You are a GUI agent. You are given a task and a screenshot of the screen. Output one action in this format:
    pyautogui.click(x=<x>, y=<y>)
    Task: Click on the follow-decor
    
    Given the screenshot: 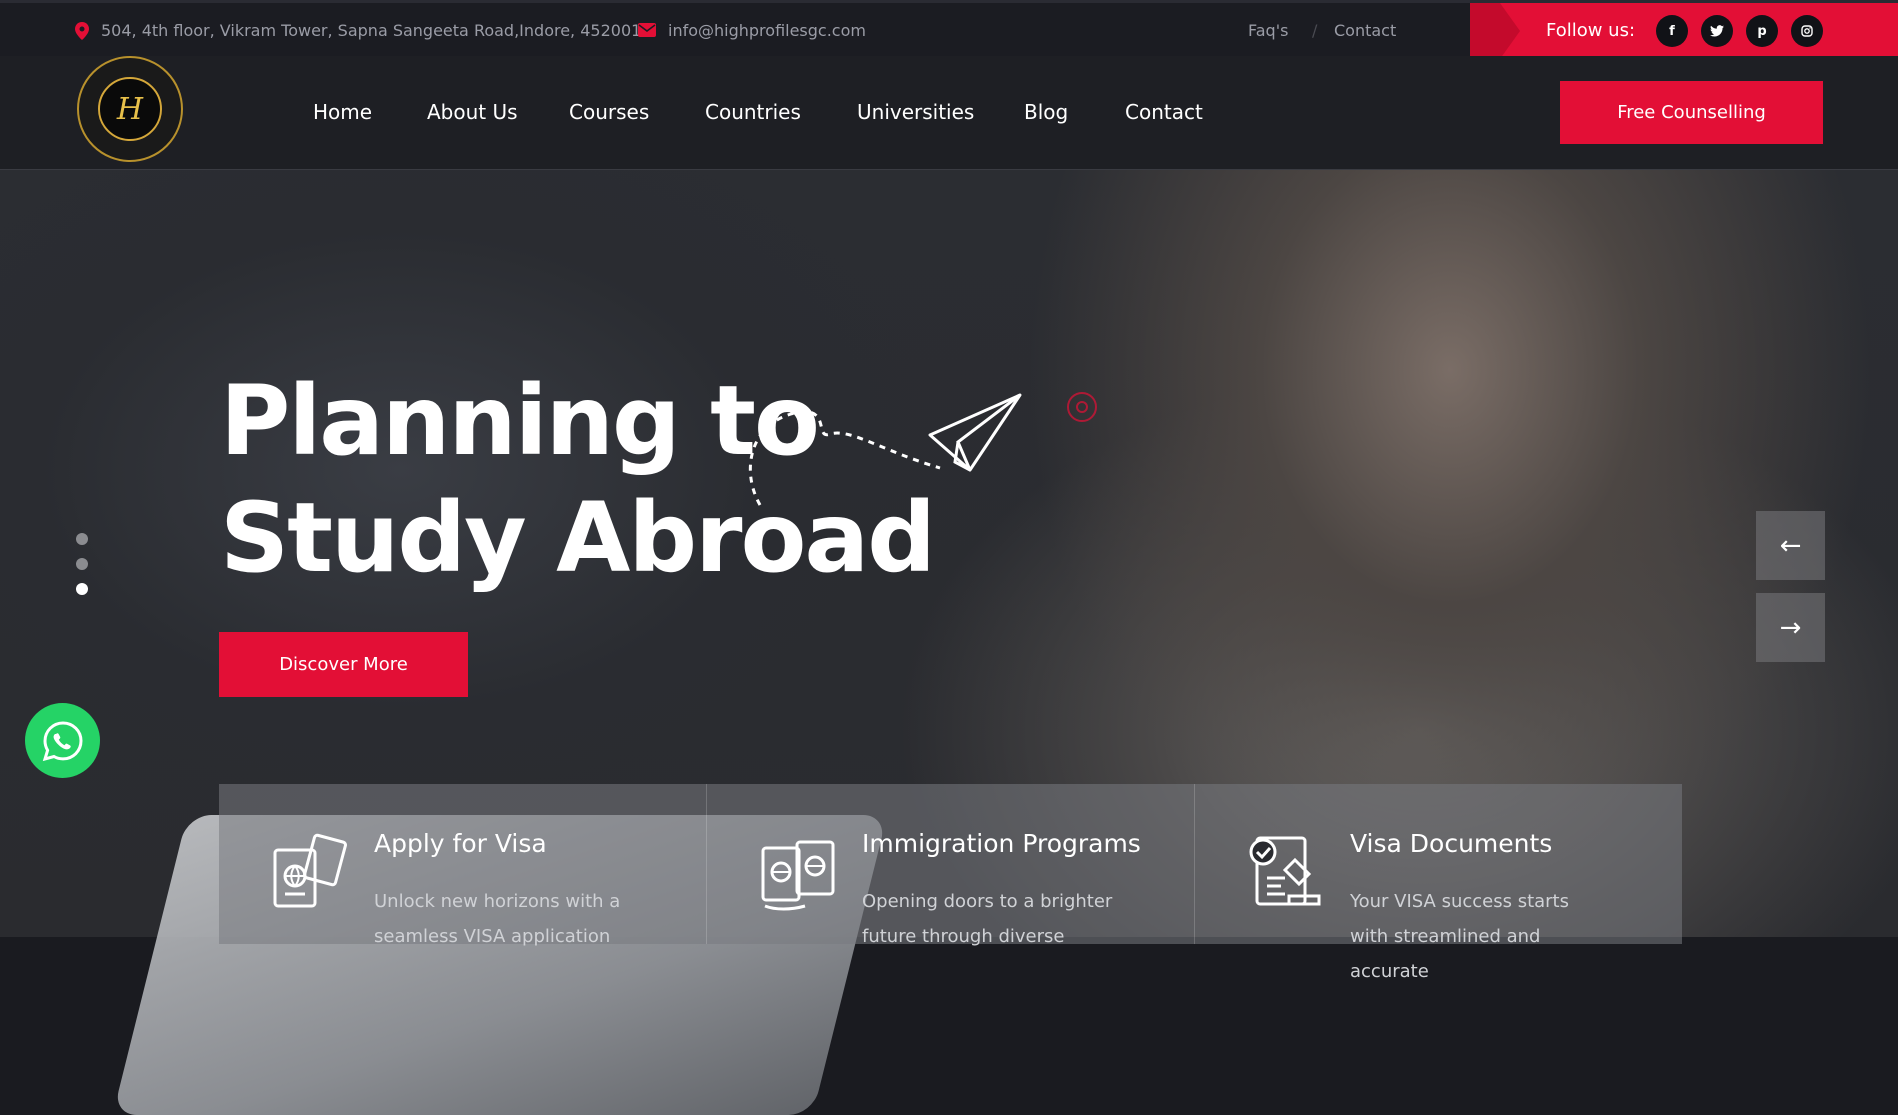 What is the action you would take?
    pyautogui.click(x=1495, y=31)
    